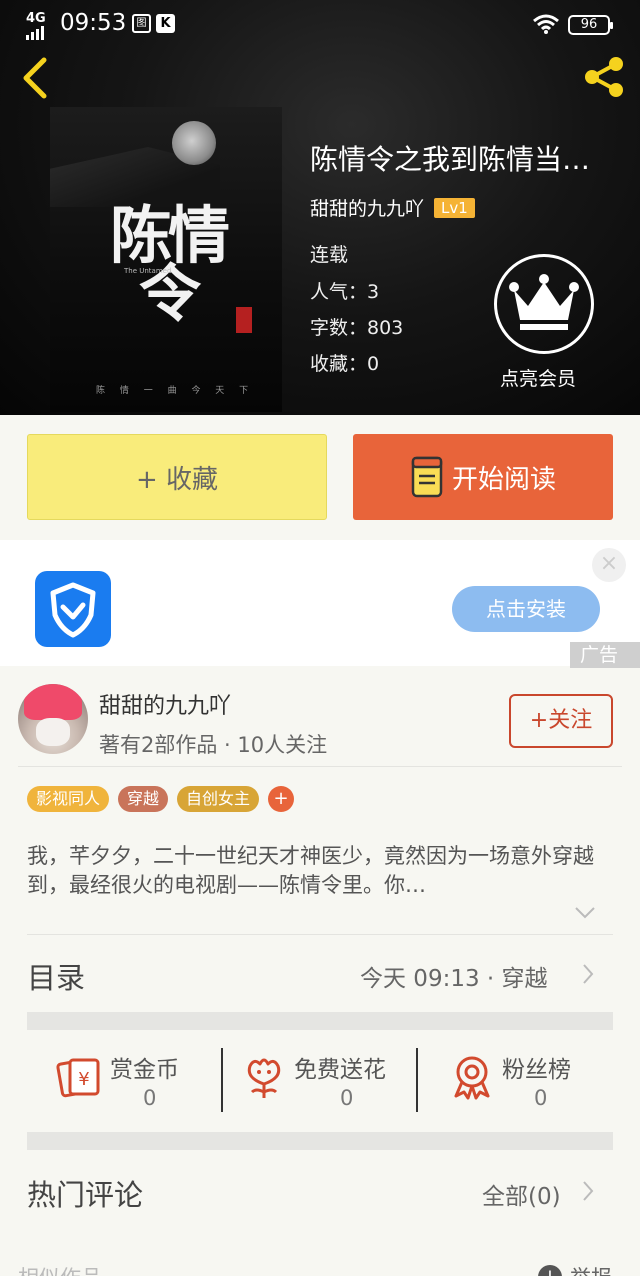  Describe the element at coordinates (56, 976) in the screenshot. I see `catalog-title: 目录` at that location.